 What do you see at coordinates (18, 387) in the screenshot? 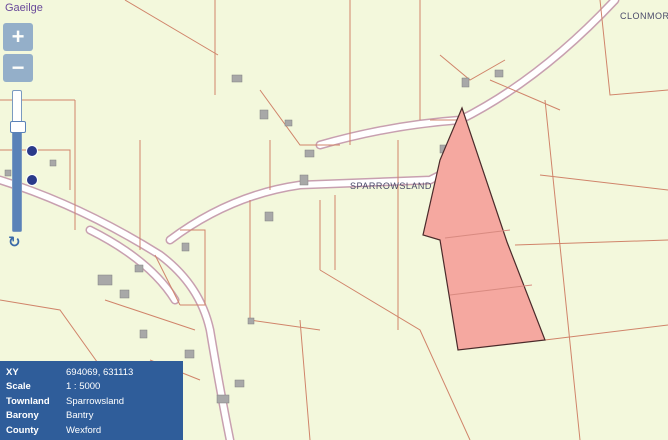
I see `info-key: Scale` at bounding box center [18, 387].